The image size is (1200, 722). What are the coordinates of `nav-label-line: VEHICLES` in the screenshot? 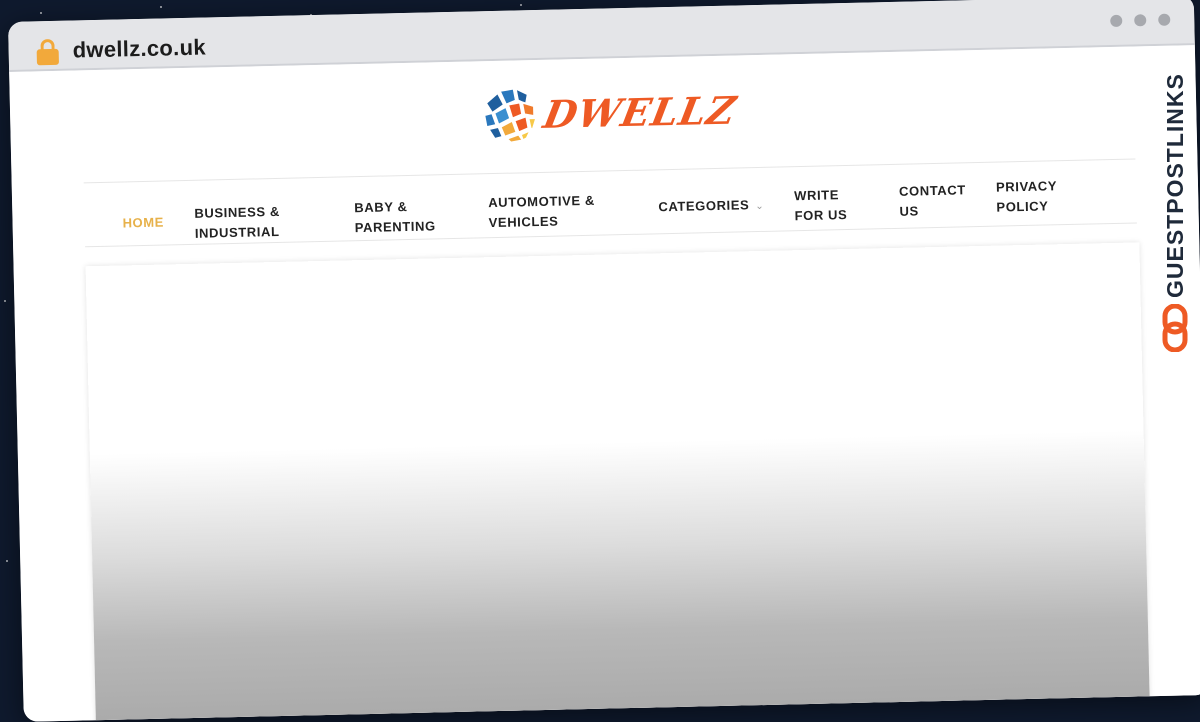 It's located at (523, 222).